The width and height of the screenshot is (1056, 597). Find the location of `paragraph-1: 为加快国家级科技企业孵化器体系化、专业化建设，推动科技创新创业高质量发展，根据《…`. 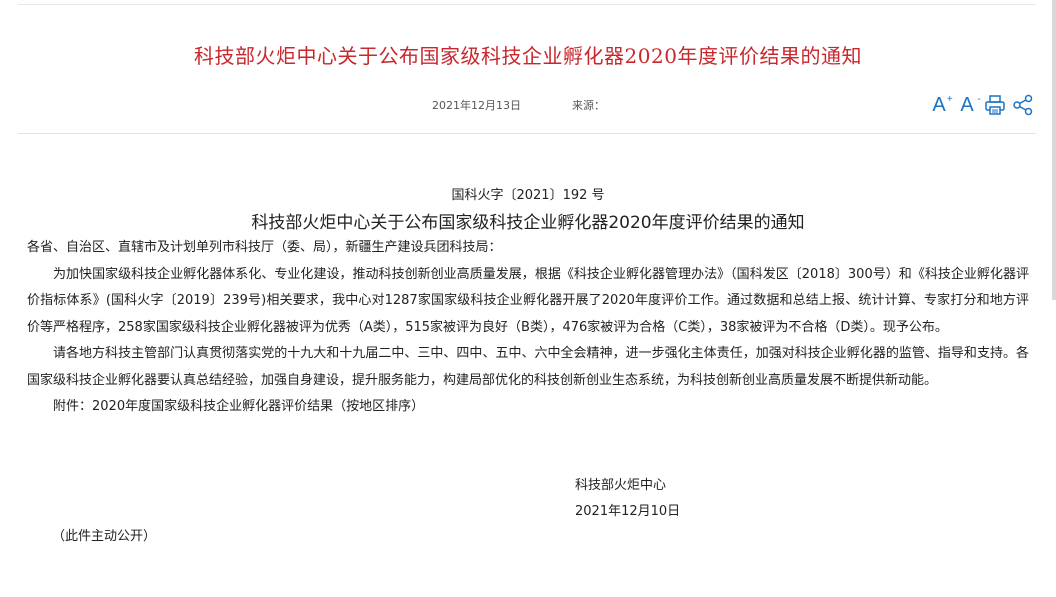

paragraph-1: 为加快国家级科技企业孵化器体系化、专业化建设，推动科技创新创业高质量发展，根据《… is located at coordinates (528, 300).